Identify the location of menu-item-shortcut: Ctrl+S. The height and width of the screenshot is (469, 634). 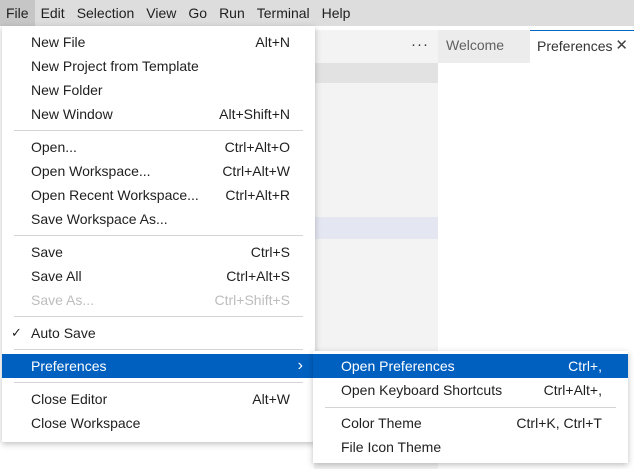
(270, 252).